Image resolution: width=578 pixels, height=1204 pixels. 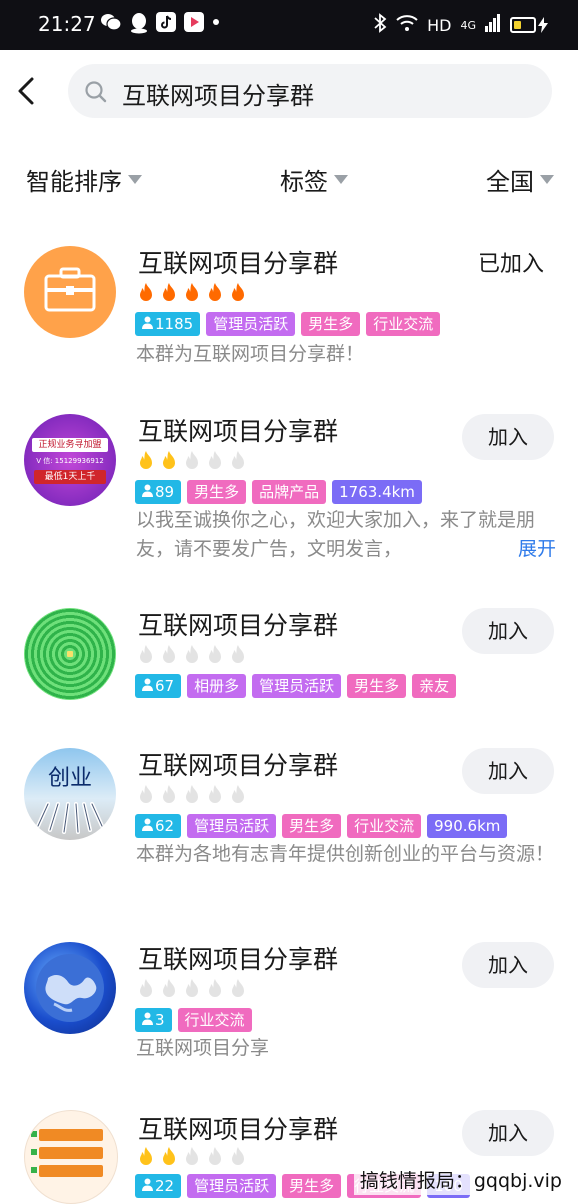 What do you see at coordinates (289, 492) in the screenshot?
I see `group-tag: 品牌产品` at bounding box center [289, 492].